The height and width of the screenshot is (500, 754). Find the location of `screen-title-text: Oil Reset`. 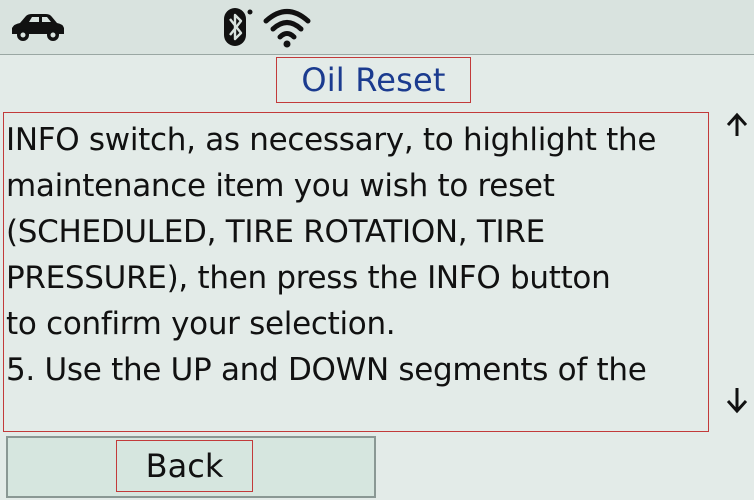

screen-title-text: Oil Reset is located at coordinates (373, 80).